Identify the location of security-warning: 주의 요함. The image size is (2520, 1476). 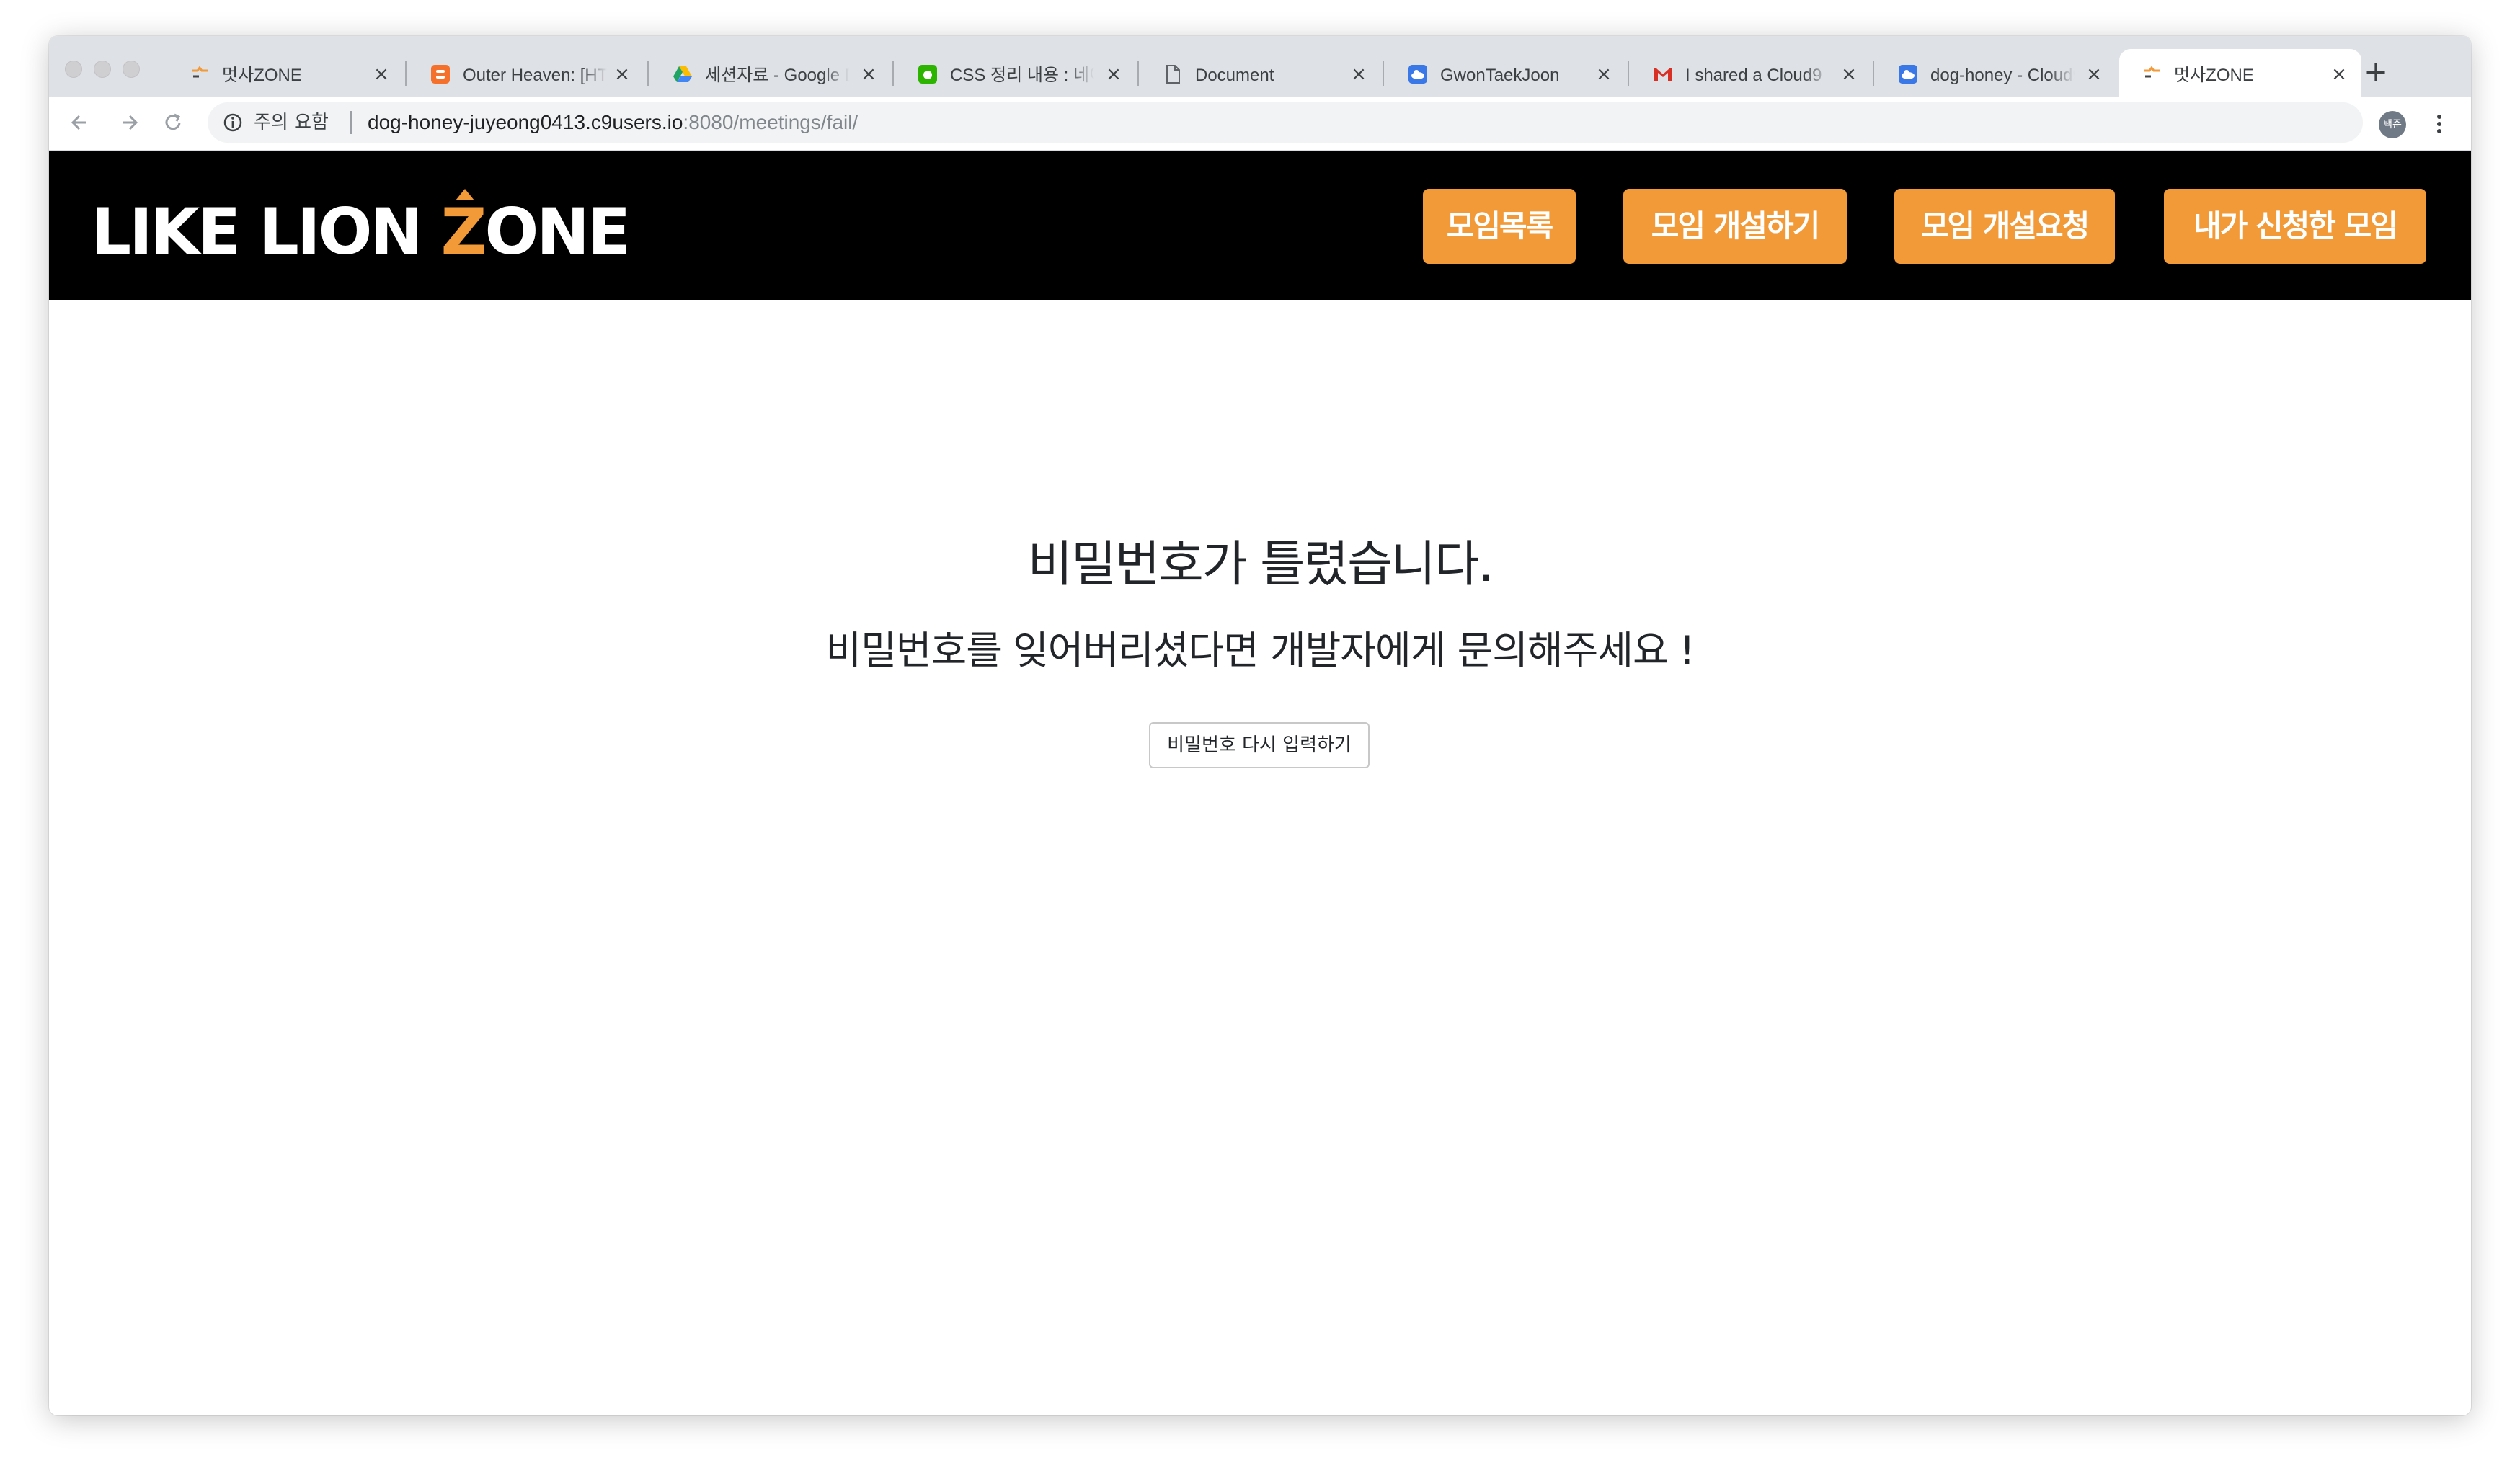
(291, 122).